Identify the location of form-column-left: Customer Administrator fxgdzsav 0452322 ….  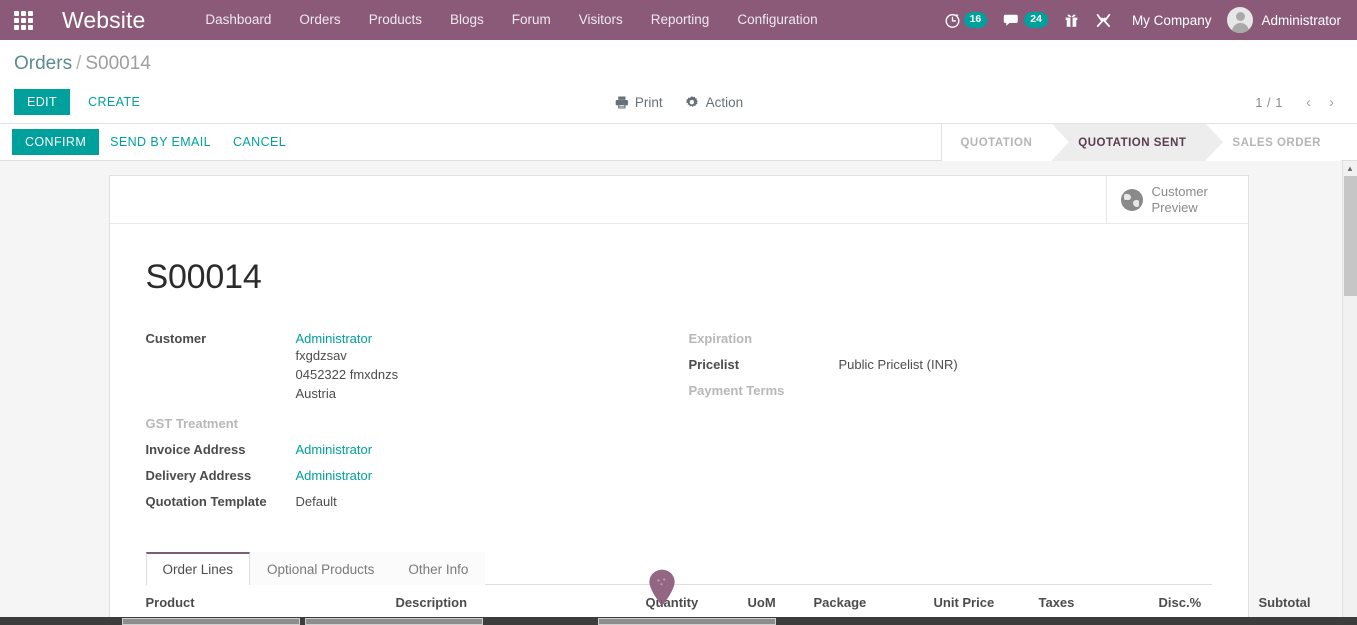
(412, 425).